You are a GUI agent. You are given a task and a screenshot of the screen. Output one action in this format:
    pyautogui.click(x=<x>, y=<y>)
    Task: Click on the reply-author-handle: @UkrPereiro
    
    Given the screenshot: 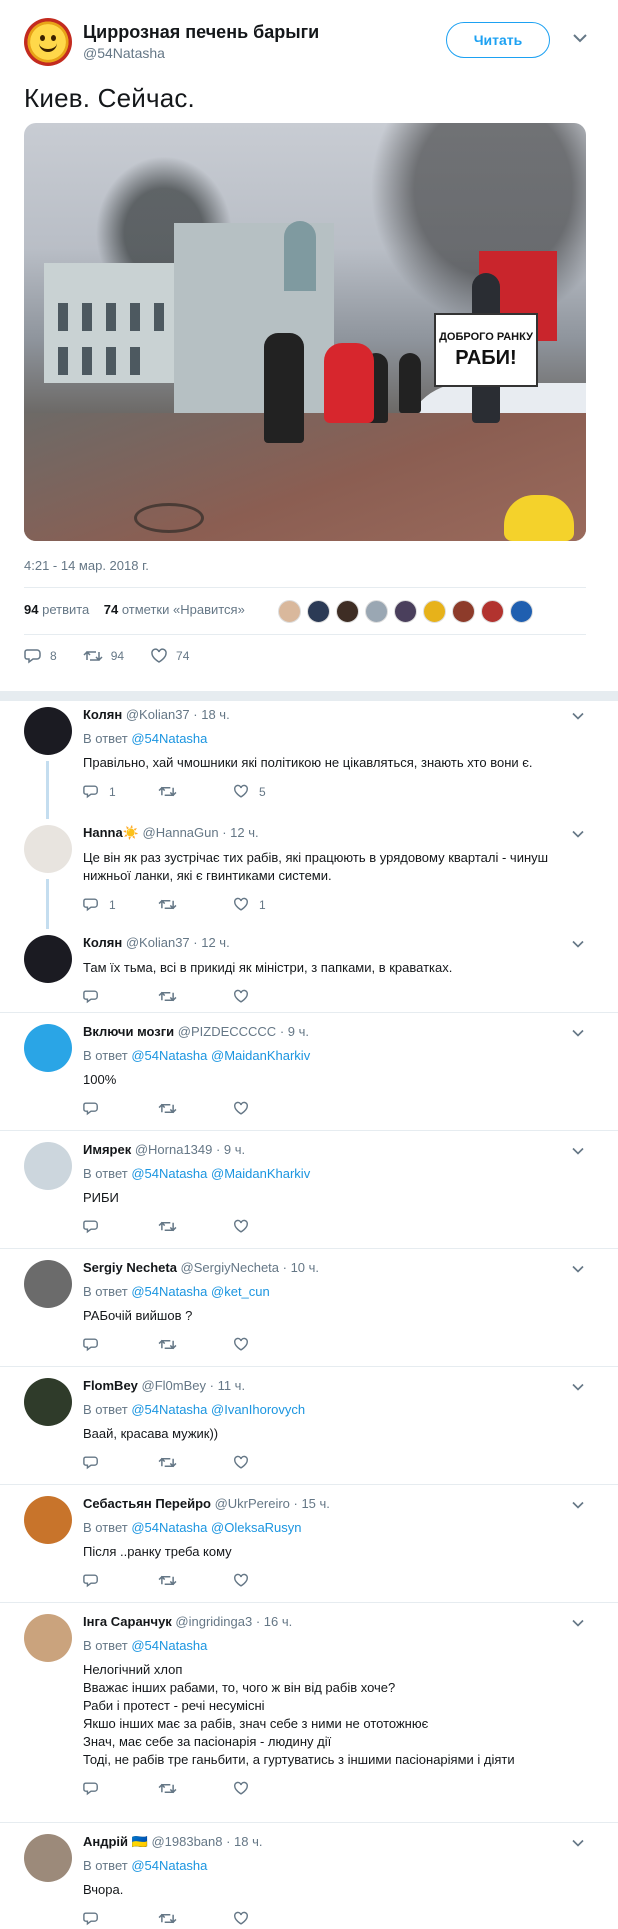 What is the action you would take?
    pyautogui.click(x=252, y=1503)
    